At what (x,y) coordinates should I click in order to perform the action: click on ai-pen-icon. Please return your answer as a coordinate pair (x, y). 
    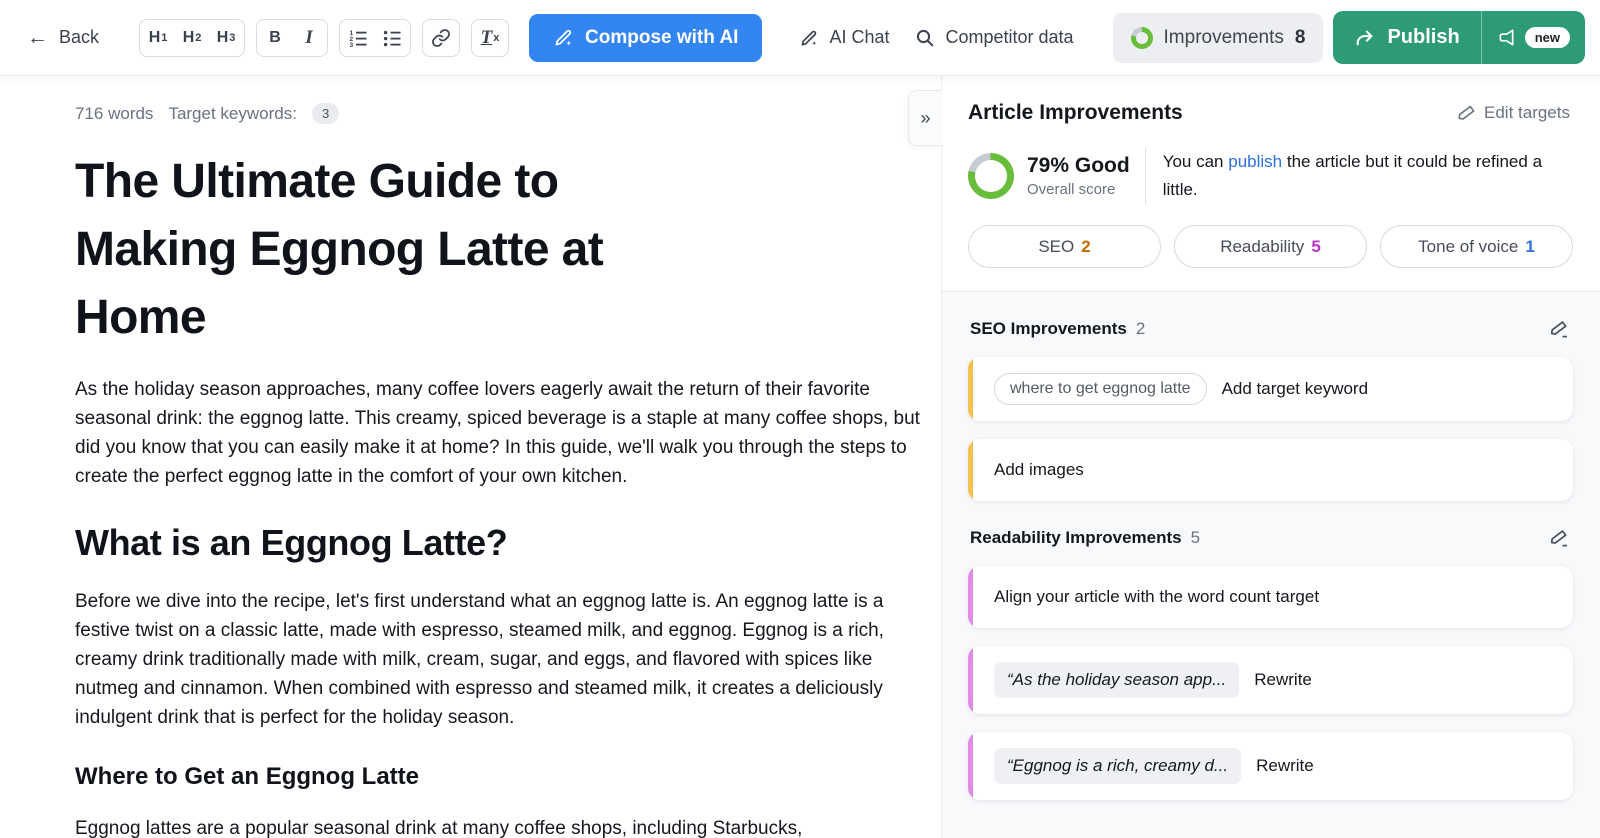
    Looking at the image, I should click on (563, 37).